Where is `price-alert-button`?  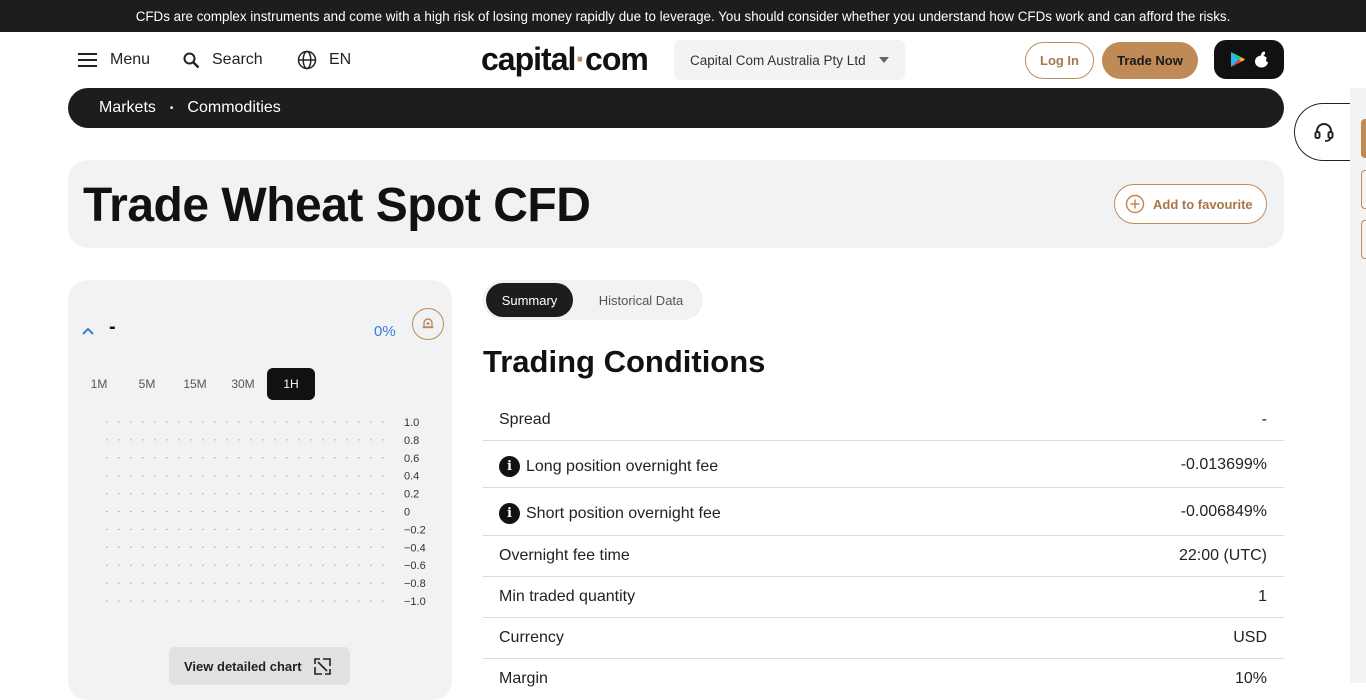
price-alert-button is located at coordinates (428, 324).